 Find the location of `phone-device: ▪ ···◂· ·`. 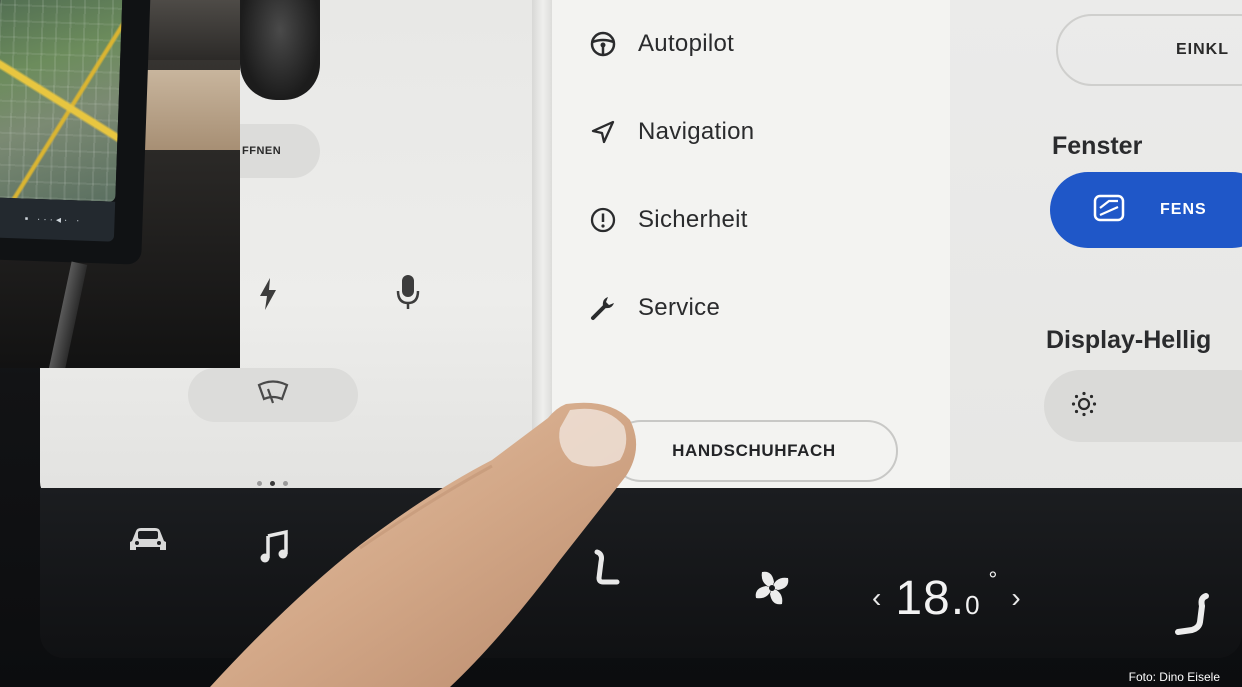

phone-device: ▪ ···◂· · is located at coordinates (75, 132).